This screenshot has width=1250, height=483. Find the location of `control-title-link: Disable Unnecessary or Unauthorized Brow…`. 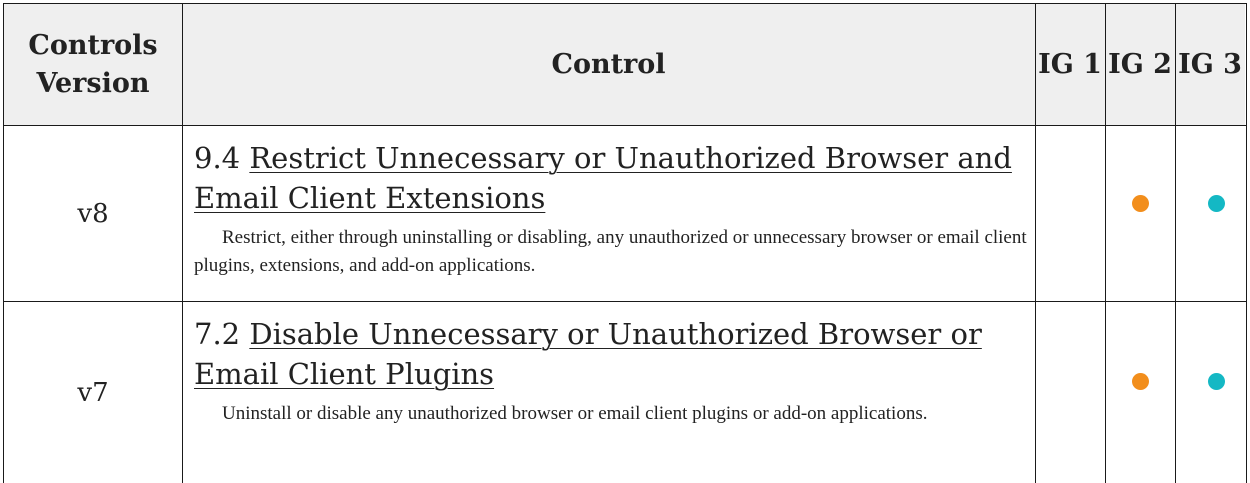

control-title-link: Disable Unnecessary or Unauthorized Brow… is located at coordinates (588, 354).